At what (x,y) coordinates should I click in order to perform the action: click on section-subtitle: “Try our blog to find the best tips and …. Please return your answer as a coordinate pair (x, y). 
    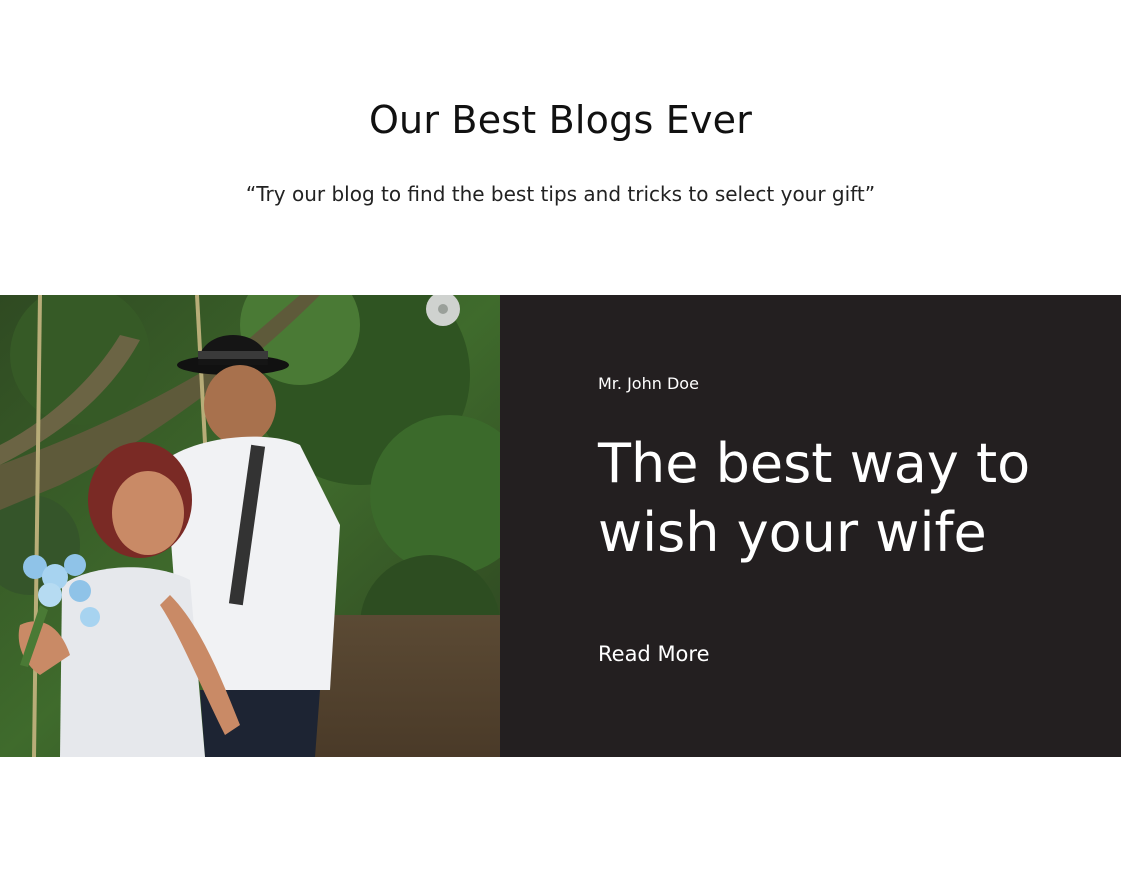
    Looking at the image, I should click on (560, 194).